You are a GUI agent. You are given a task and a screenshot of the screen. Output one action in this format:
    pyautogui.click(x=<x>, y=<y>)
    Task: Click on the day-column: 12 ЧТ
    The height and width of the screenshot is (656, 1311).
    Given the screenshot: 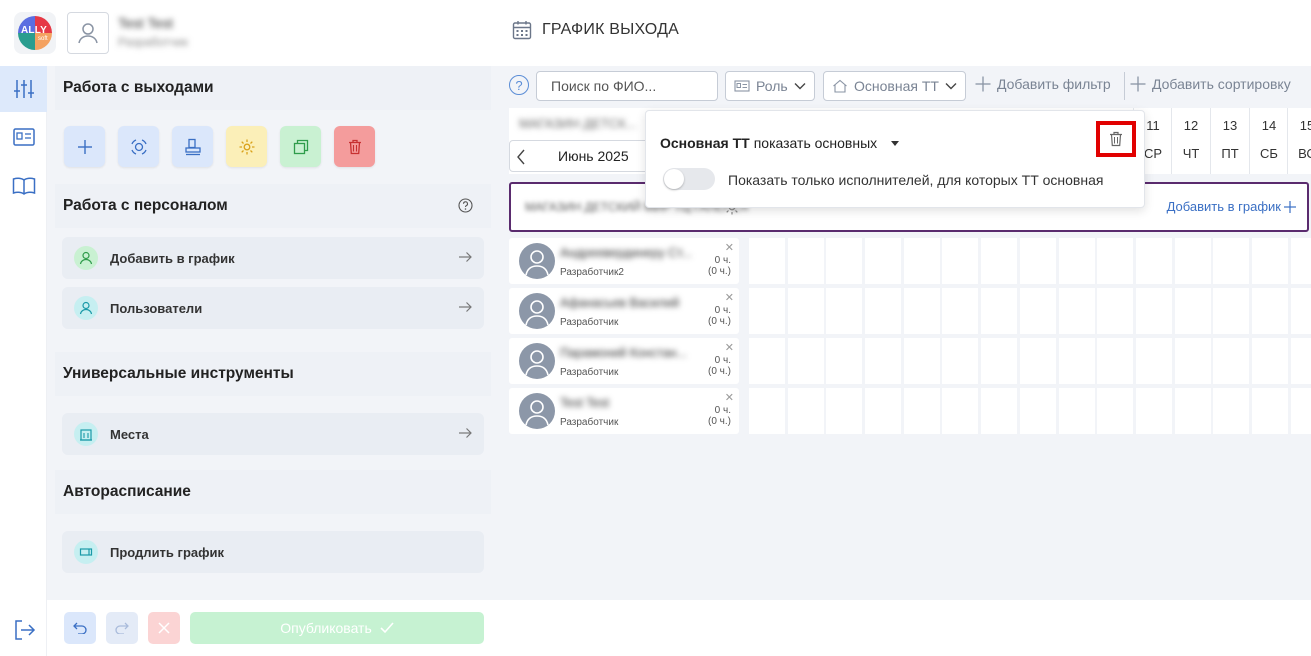 What is the action you would take?
    pyautogui.click(x=1190, y=141)
    